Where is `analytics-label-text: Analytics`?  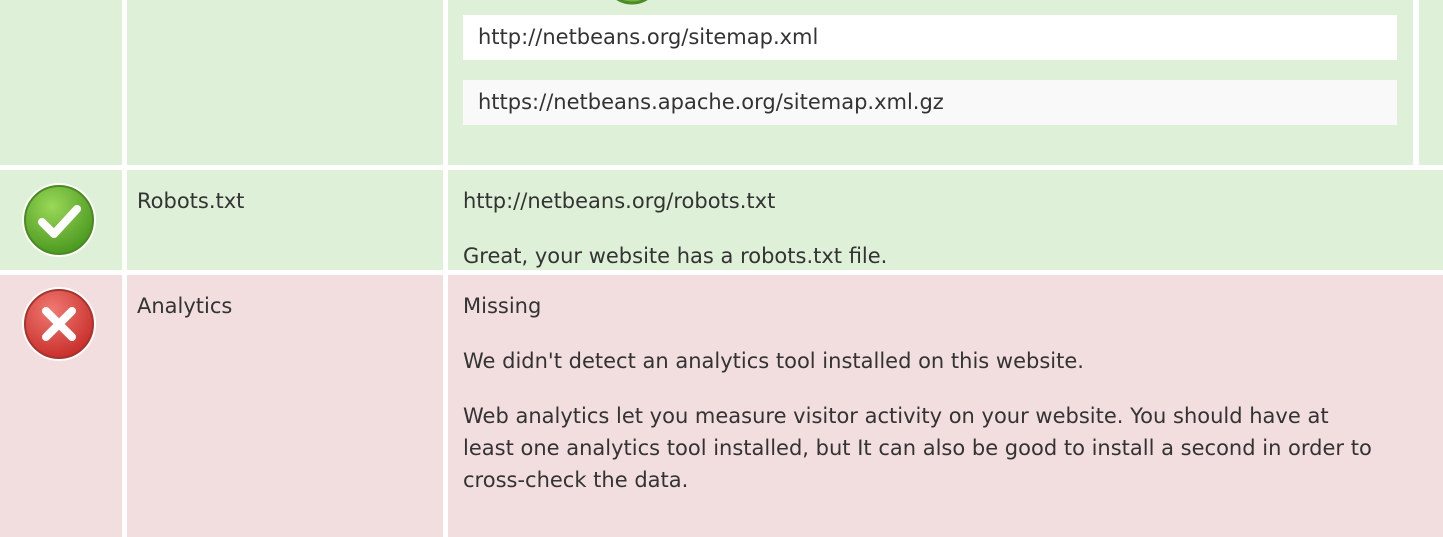 analytics-label-text: Analytics is located at coordinates (185, 306).